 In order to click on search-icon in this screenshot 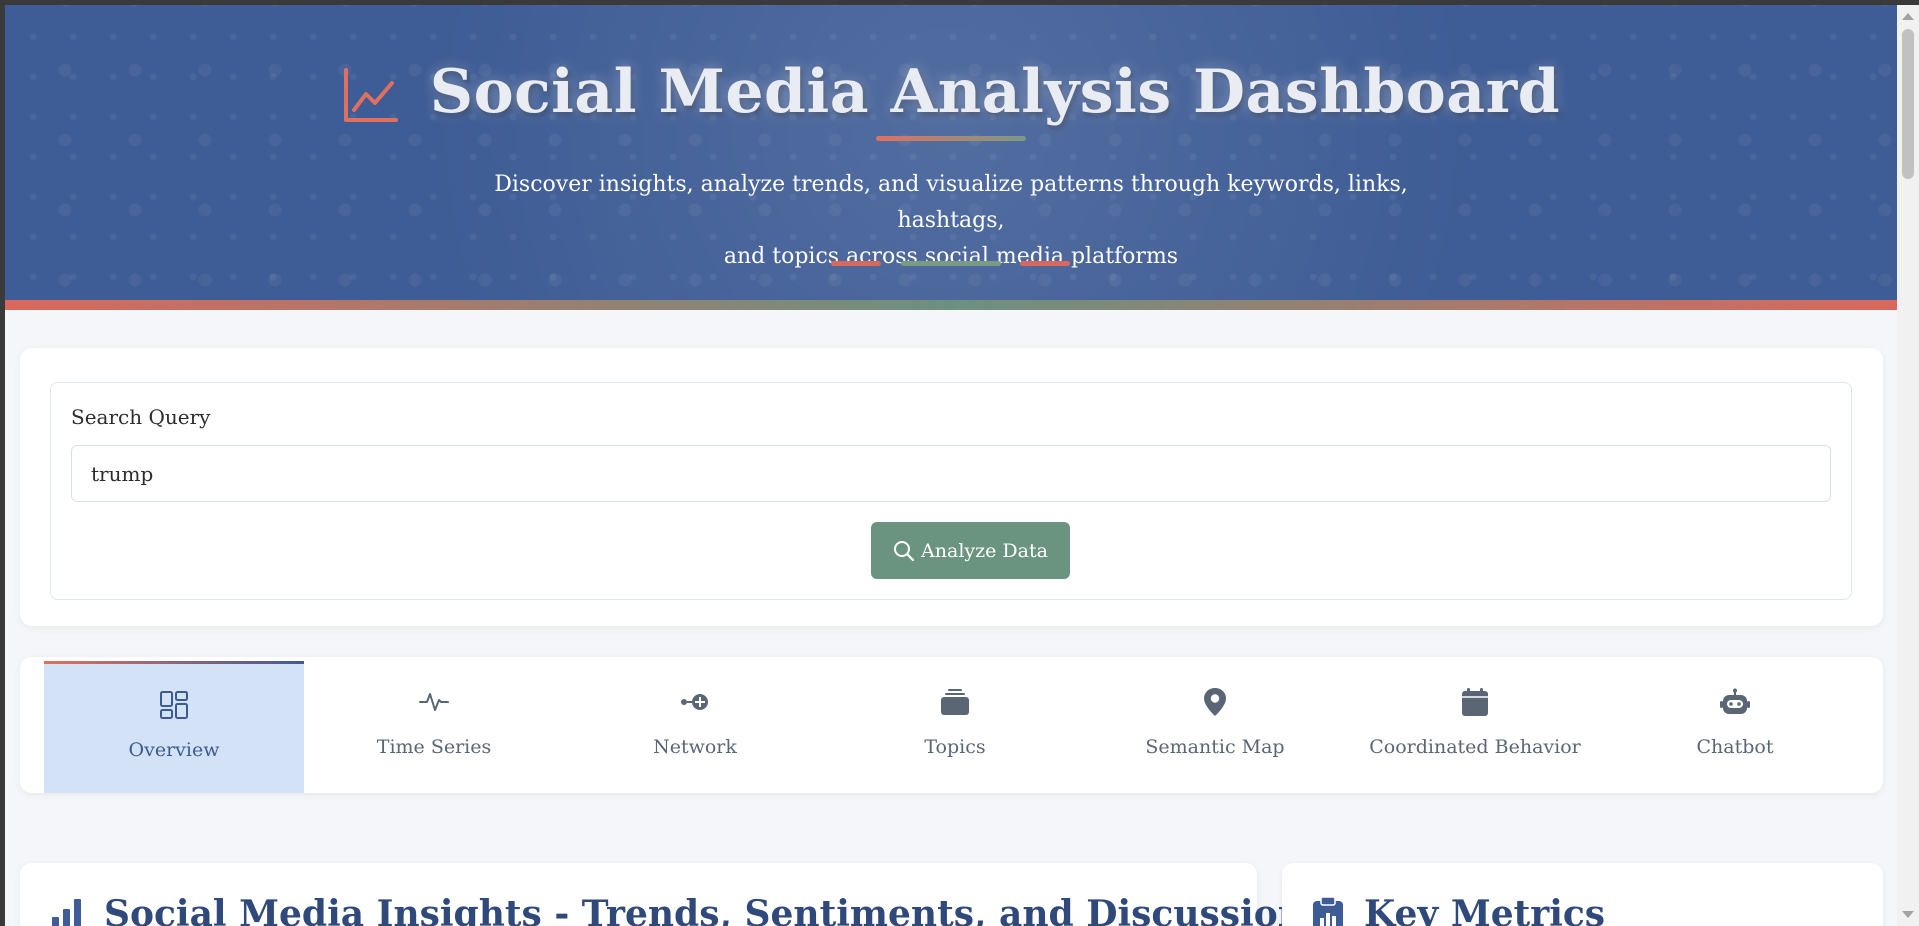, I will do `click(904, 550)`.